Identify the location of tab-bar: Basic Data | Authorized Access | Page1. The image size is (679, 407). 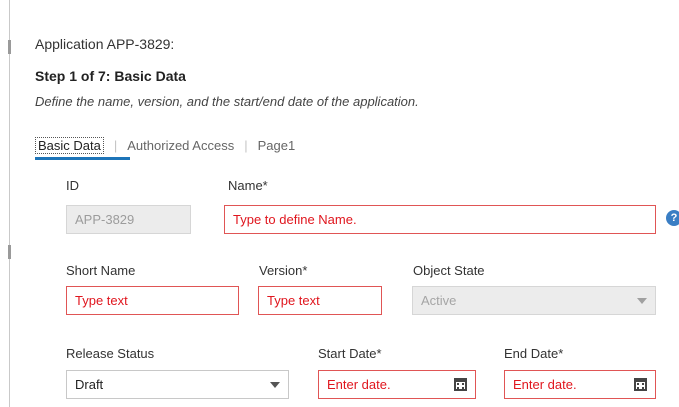
(165, 145).